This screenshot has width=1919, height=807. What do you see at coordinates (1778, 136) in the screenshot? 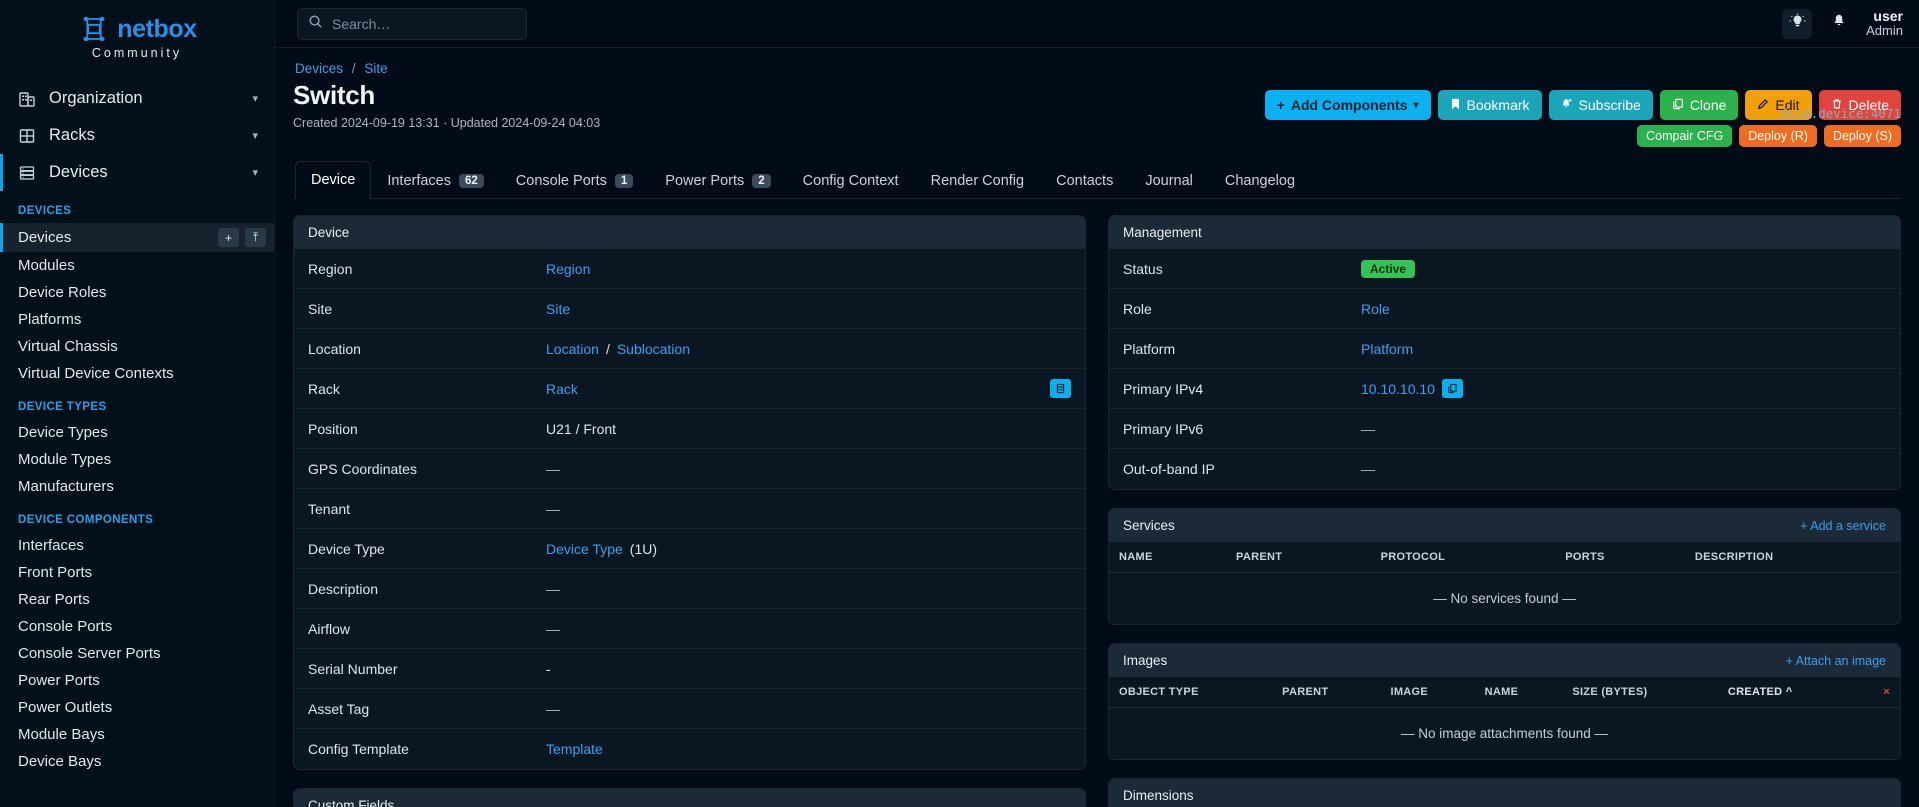
I see `deploy-r-button: Deploy (R)` at bounding box center [1778, 136].